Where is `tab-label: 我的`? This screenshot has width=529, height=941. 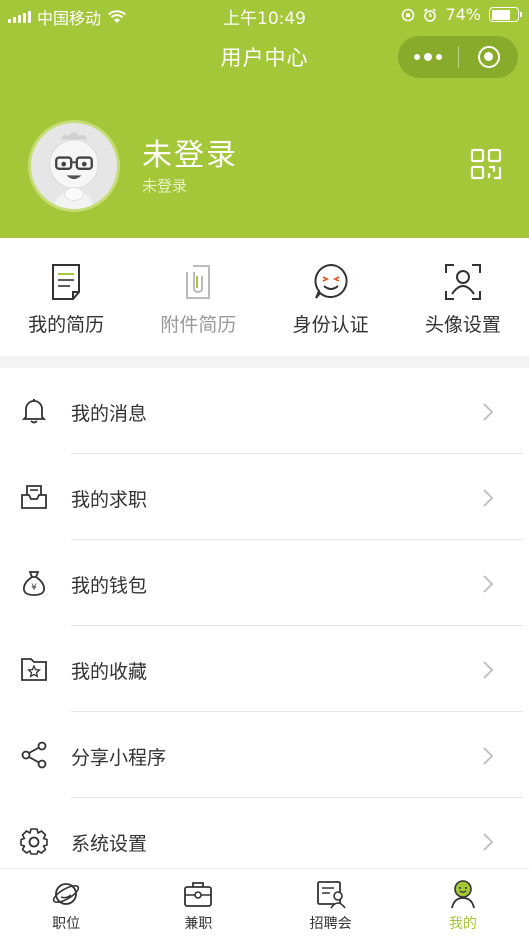 tab-label: 我的 is located at coordinates (462, 924).